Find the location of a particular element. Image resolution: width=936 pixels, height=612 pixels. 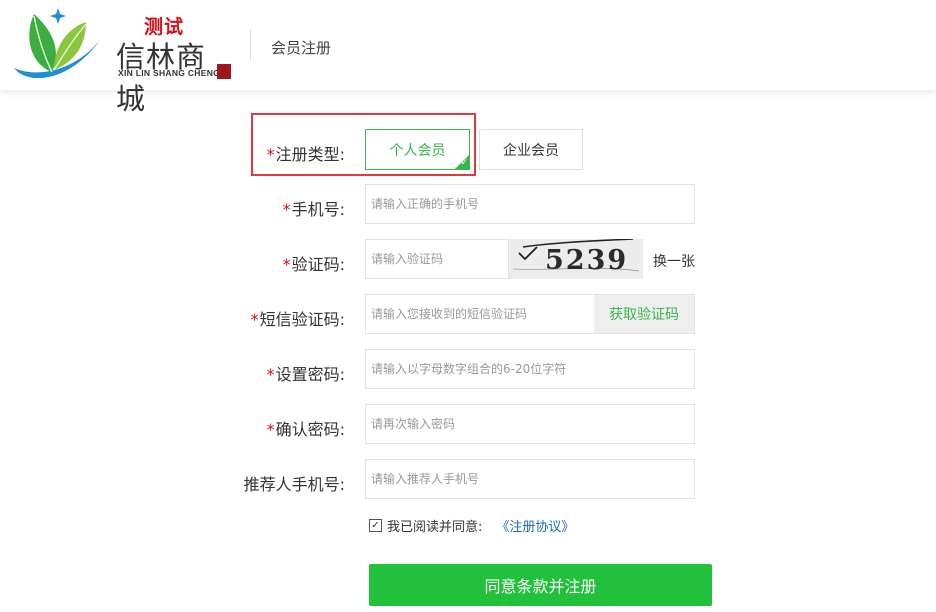

confirm-password-input is located at coordinates (530, 424).